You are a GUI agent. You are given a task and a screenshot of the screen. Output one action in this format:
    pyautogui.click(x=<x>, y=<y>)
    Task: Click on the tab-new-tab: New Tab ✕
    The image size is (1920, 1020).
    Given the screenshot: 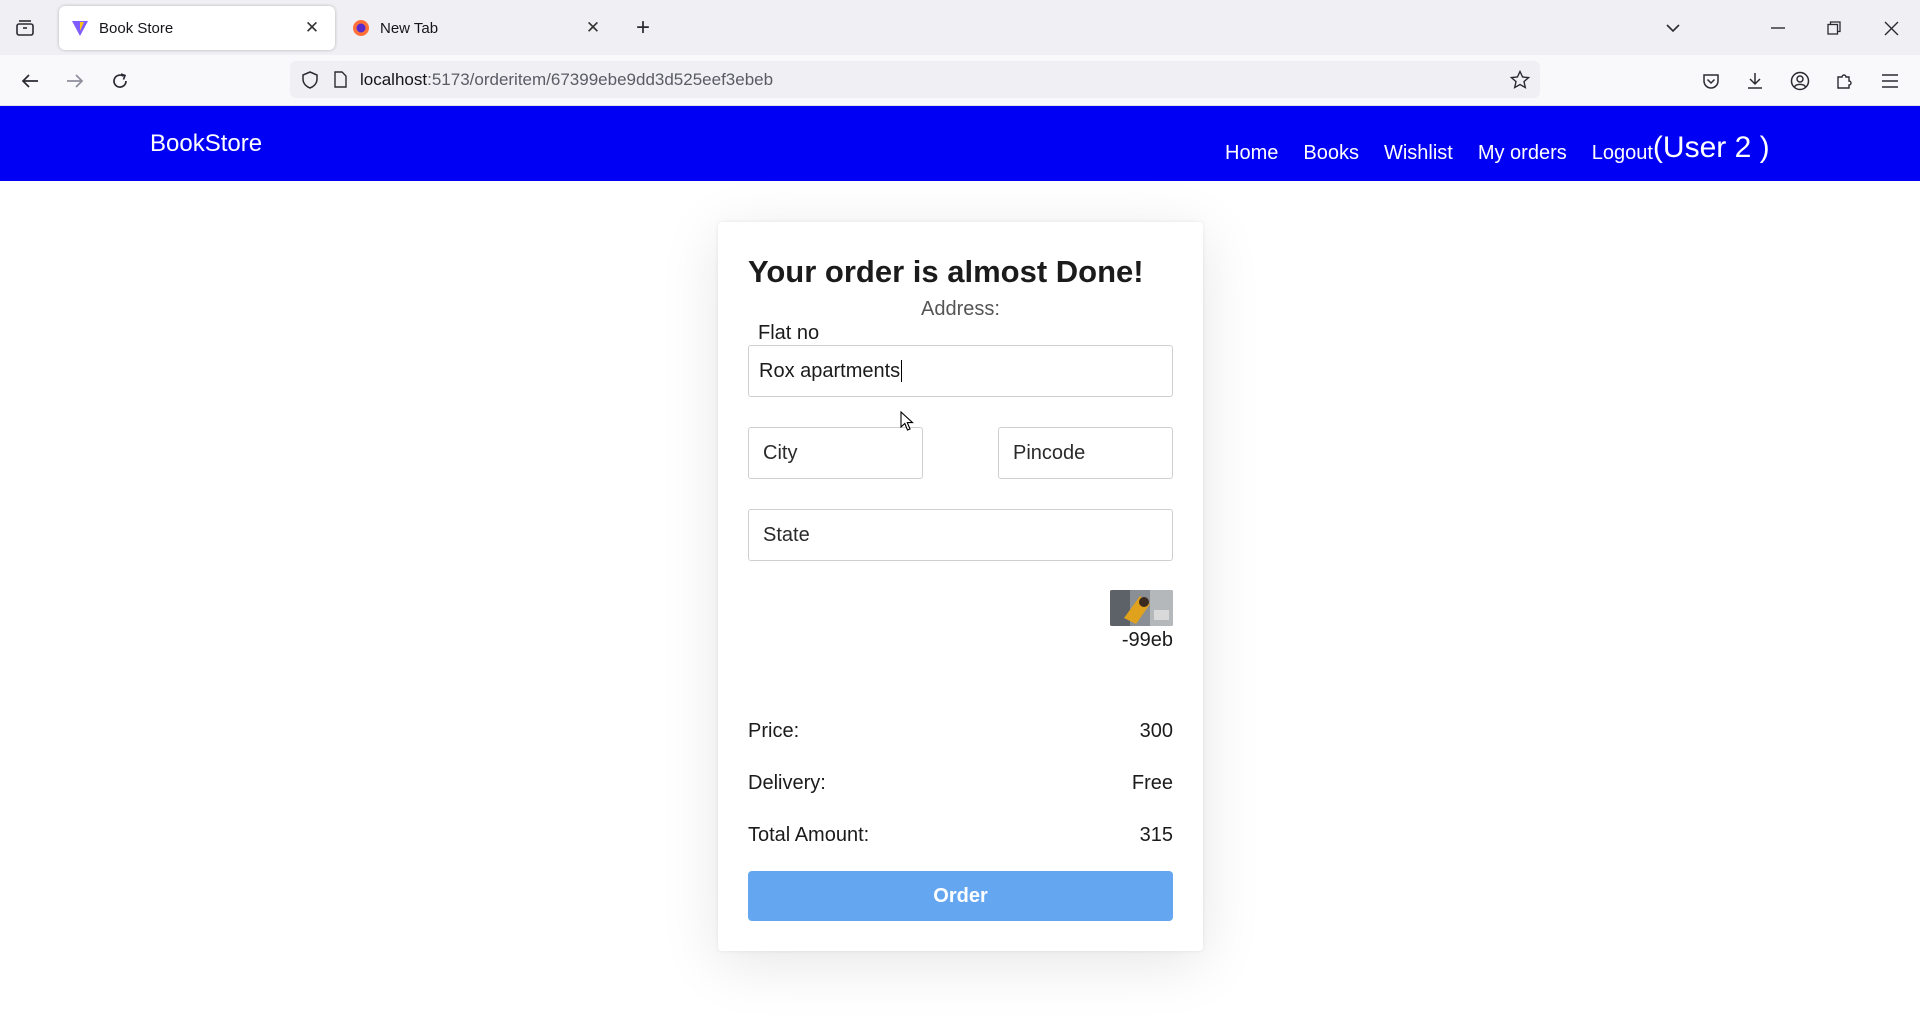 What is the action you would take?
    pyautogui.click(x=478, y=28)
    